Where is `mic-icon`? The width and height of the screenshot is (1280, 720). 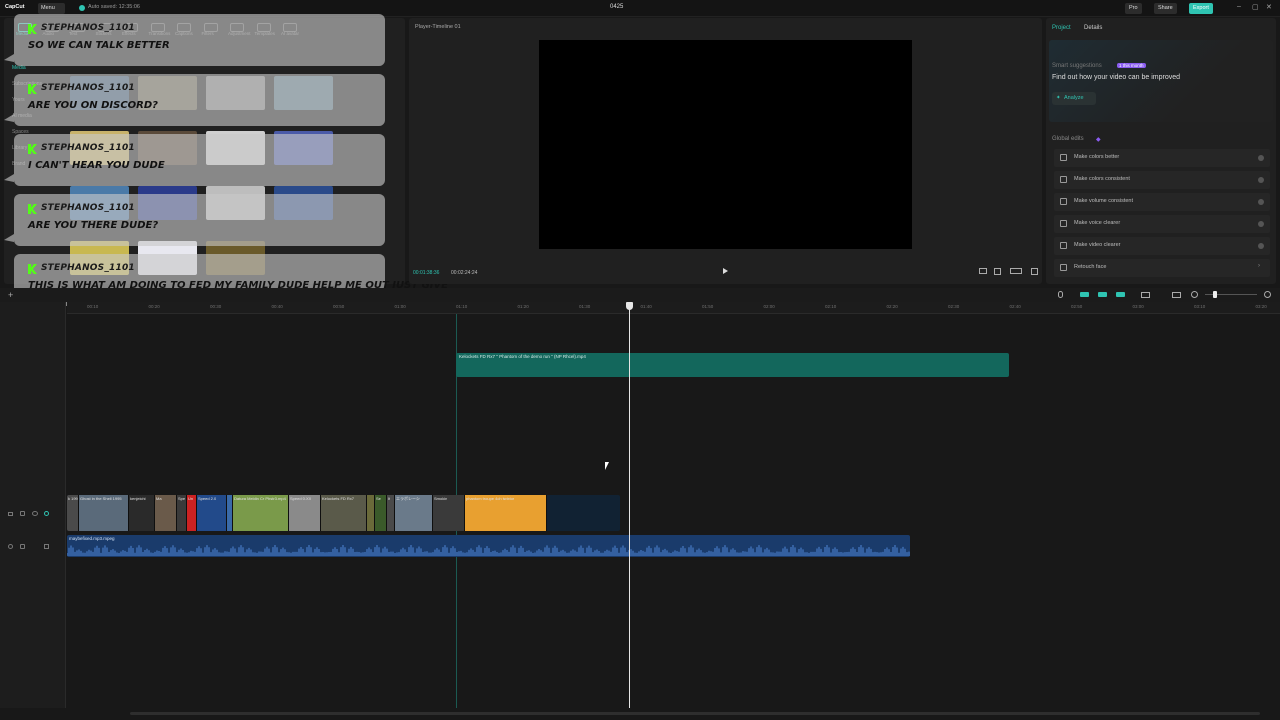 mic-icon is located at coordinates (1060, 294).